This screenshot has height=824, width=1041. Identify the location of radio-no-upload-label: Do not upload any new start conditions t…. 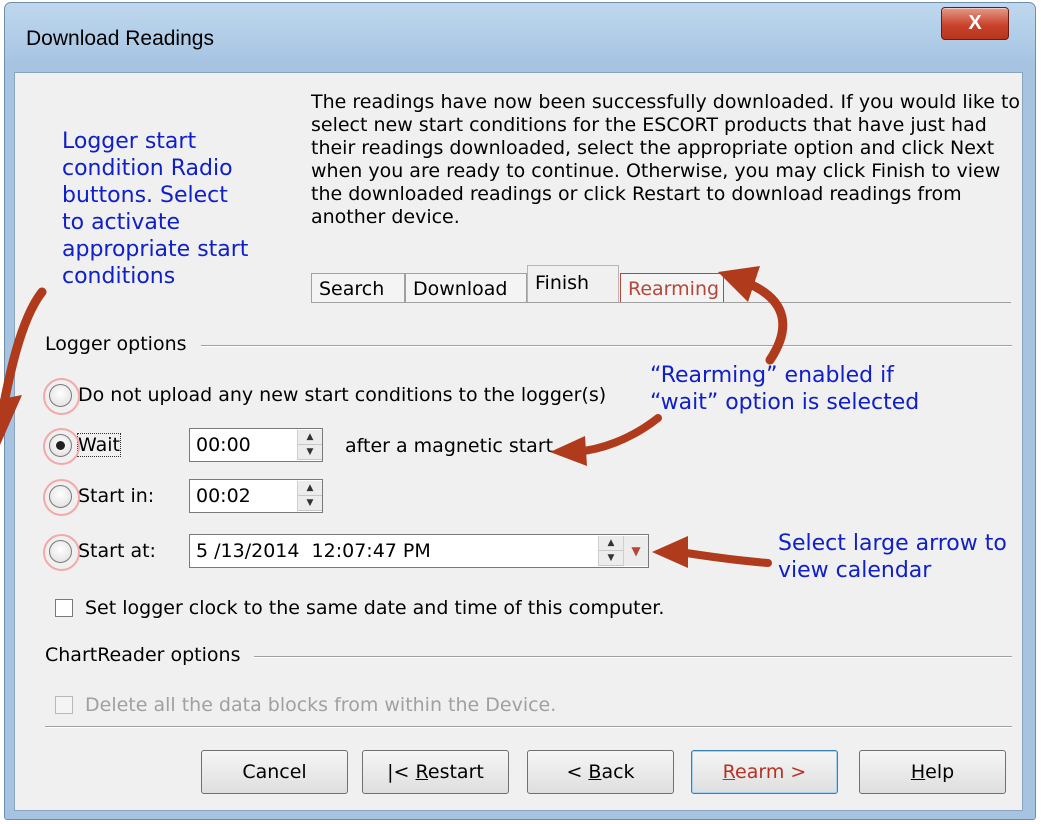
(342, 395).